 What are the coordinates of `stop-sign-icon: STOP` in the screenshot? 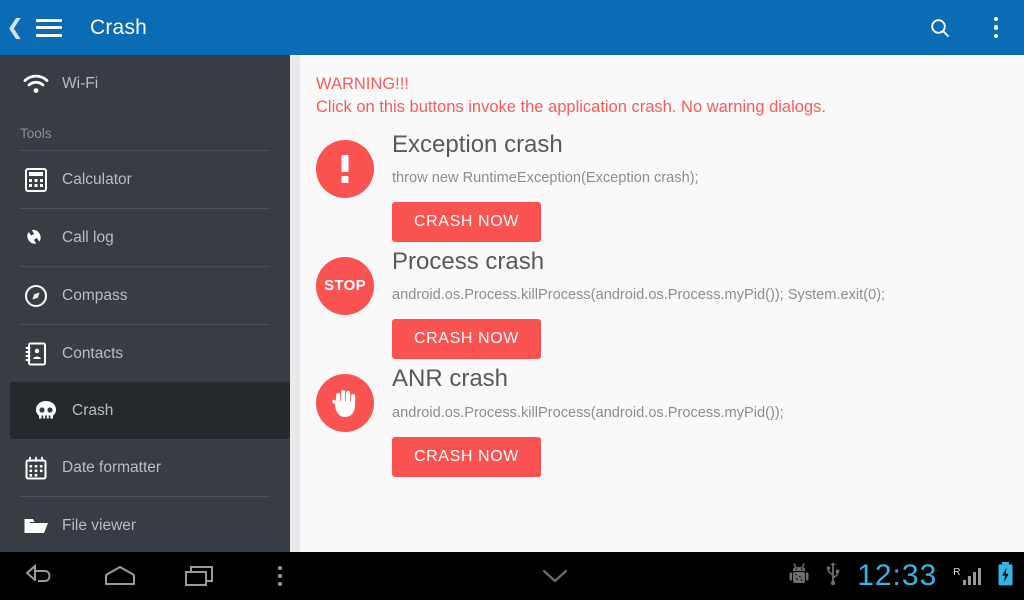 It's located at (345, 285).